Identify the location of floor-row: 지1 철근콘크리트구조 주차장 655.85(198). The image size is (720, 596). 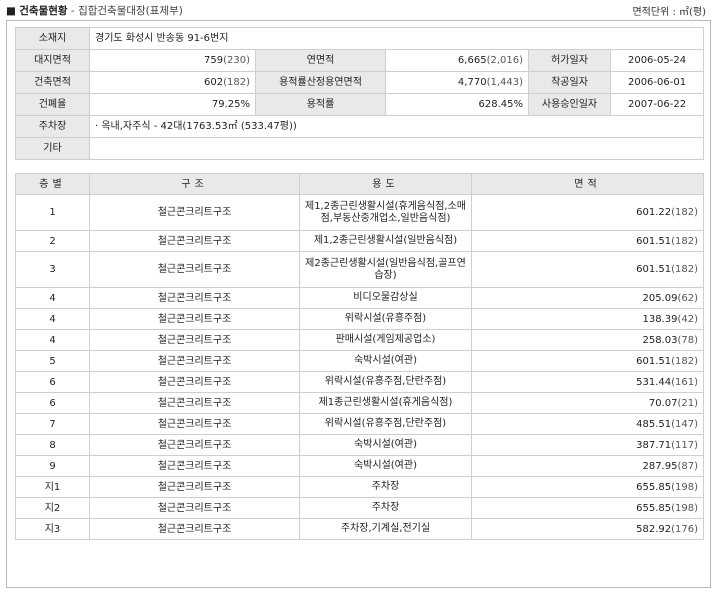
(359, 487).